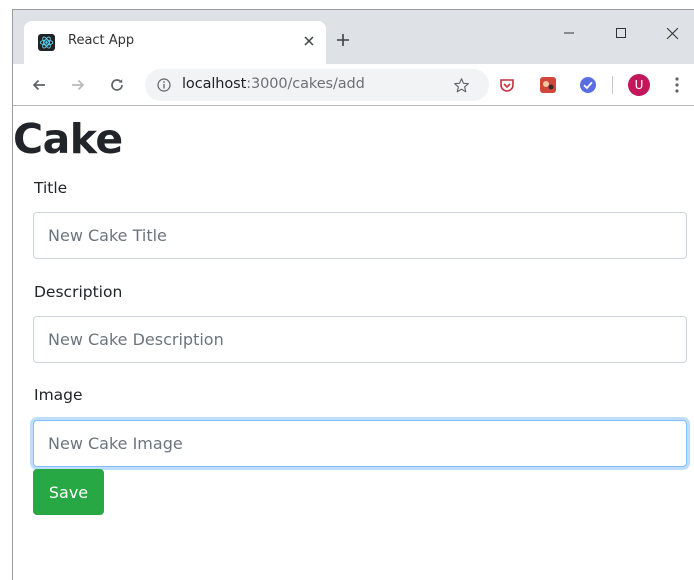  I want to click on browser-menu-button, so click(677, 85).